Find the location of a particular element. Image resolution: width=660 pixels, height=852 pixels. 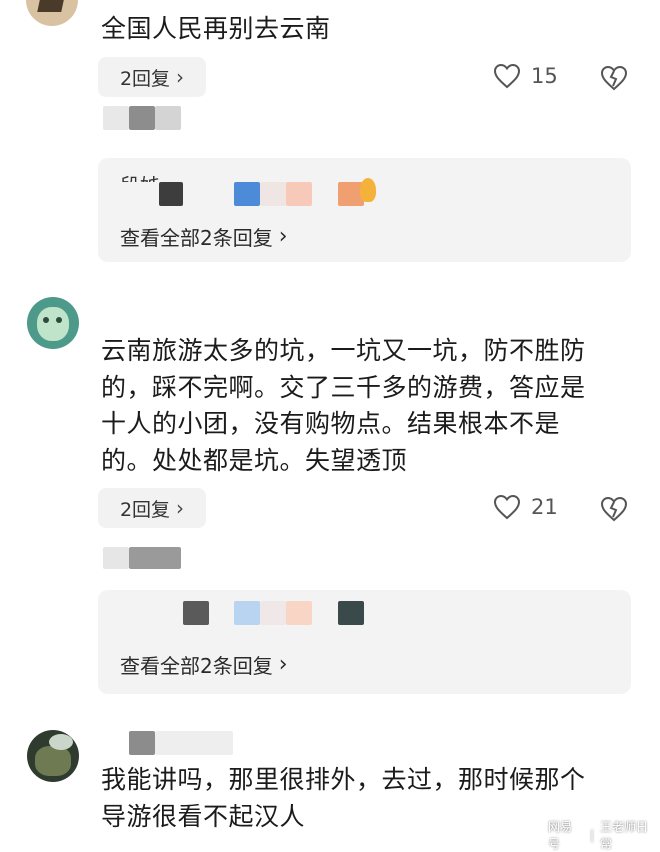

like-count: 21 is located at coordinates (544, 507).